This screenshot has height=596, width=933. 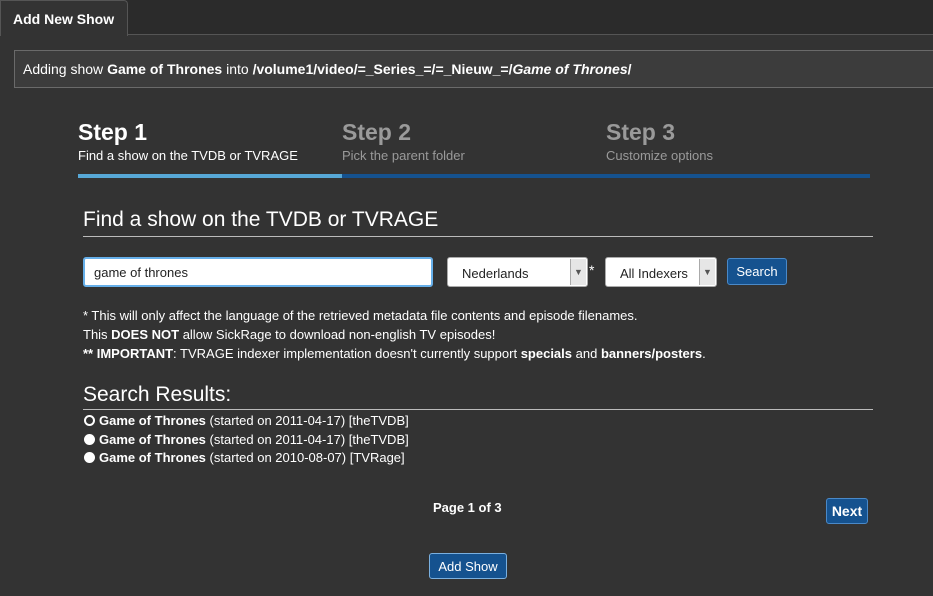 I want to click on tab-add-new-show: Add New Show, so click(x=64, y=18).